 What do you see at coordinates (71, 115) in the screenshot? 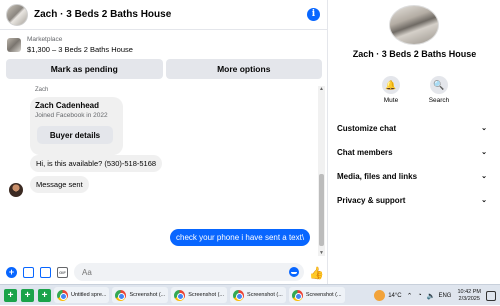
I see `buyer-joined: Joined Facebook in 2022` at bounding box center [71, 115].